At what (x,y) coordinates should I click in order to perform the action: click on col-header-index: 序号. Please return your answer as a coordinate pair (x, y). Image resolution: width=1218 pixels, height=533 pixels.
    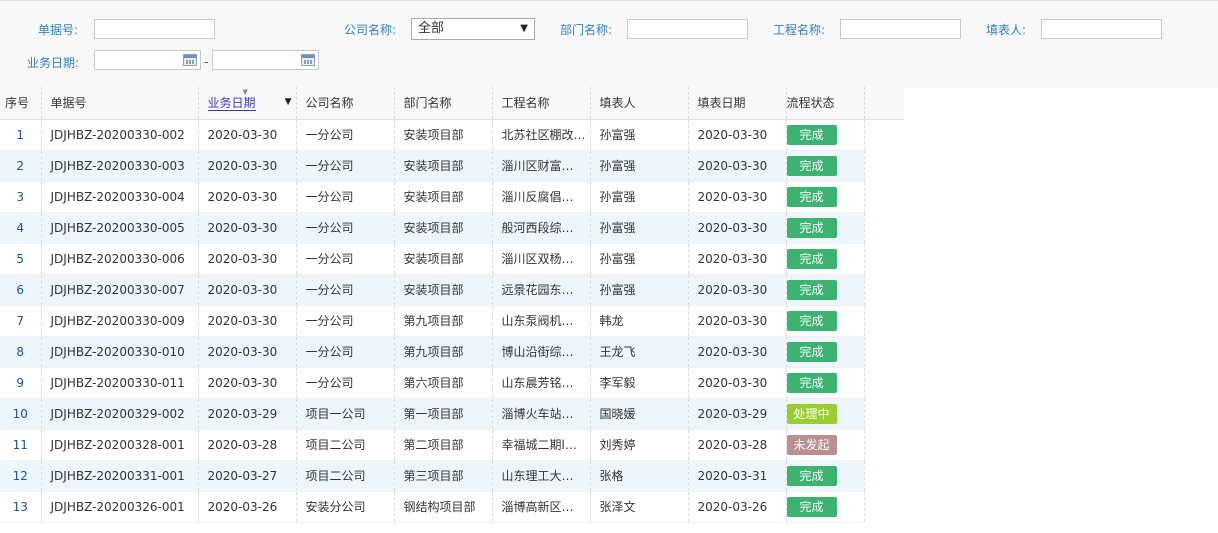
    Looking at the image, I should click on (21, 103).